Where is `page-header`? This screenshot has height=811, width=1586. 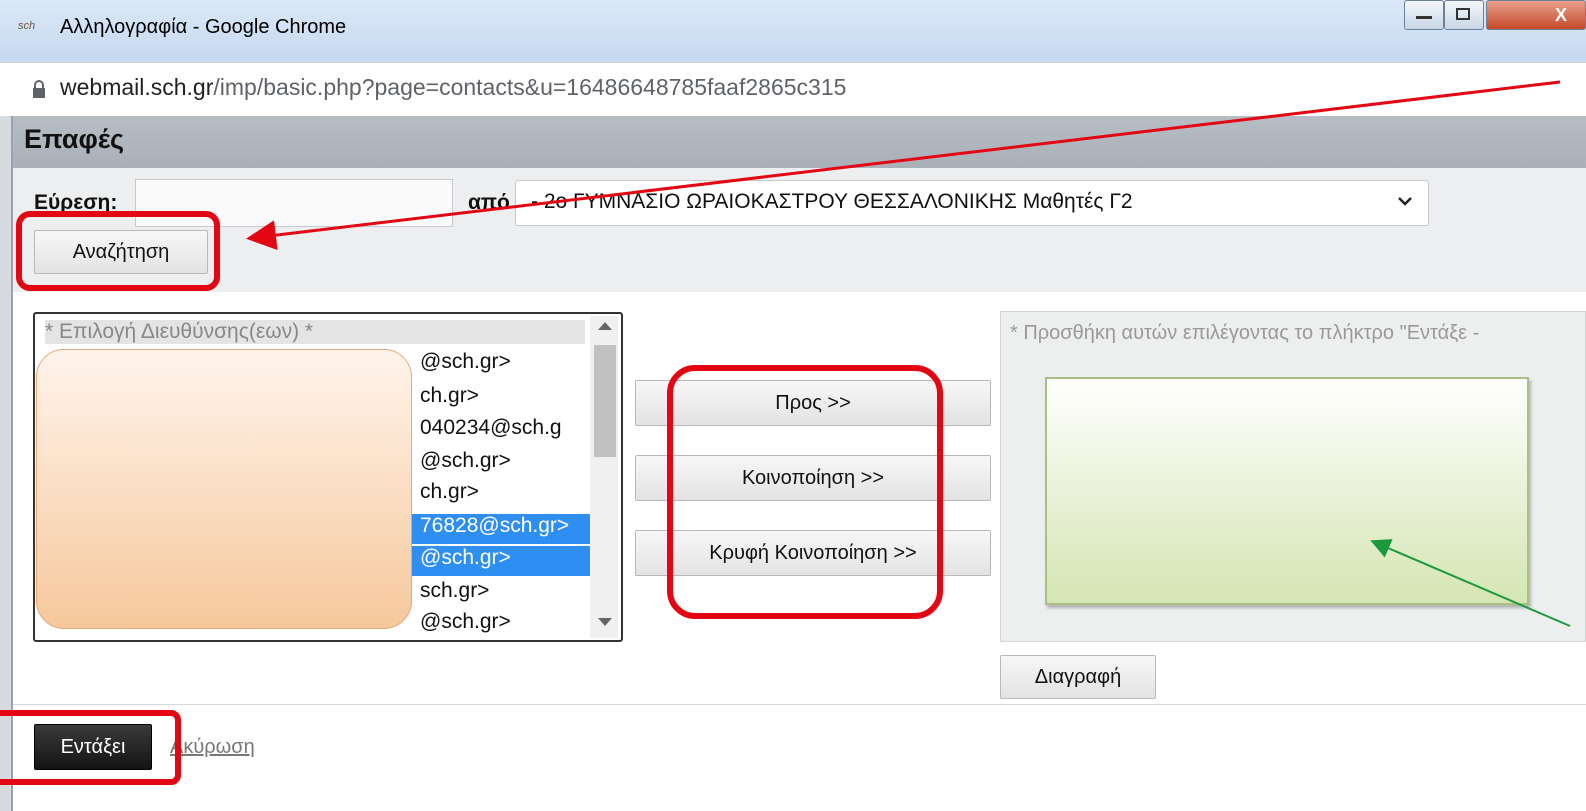
page-header is located at coordinates (799, 142).